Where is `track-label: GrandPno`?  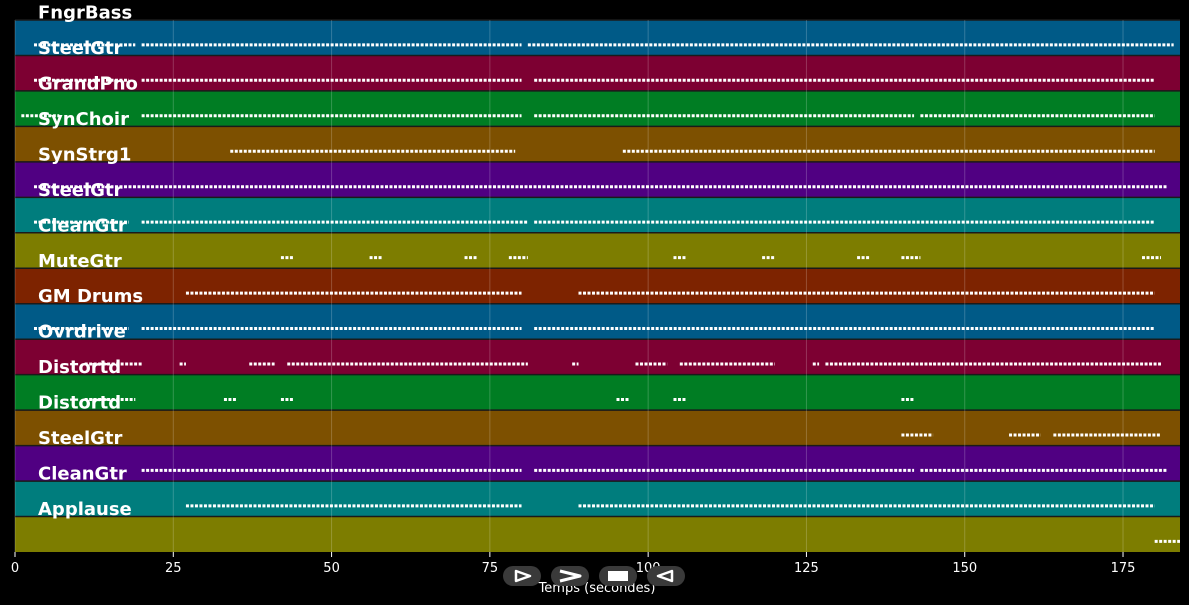
track-label: GrandPno is located at coordinates (88, 83).